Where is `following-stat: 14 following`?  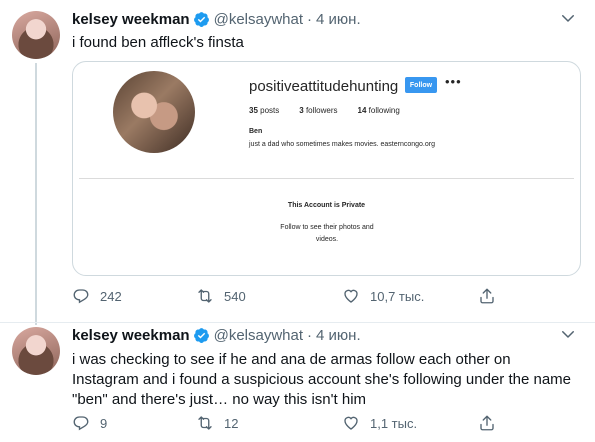
following-stat: 14 following is located at coordinates (378, 110).